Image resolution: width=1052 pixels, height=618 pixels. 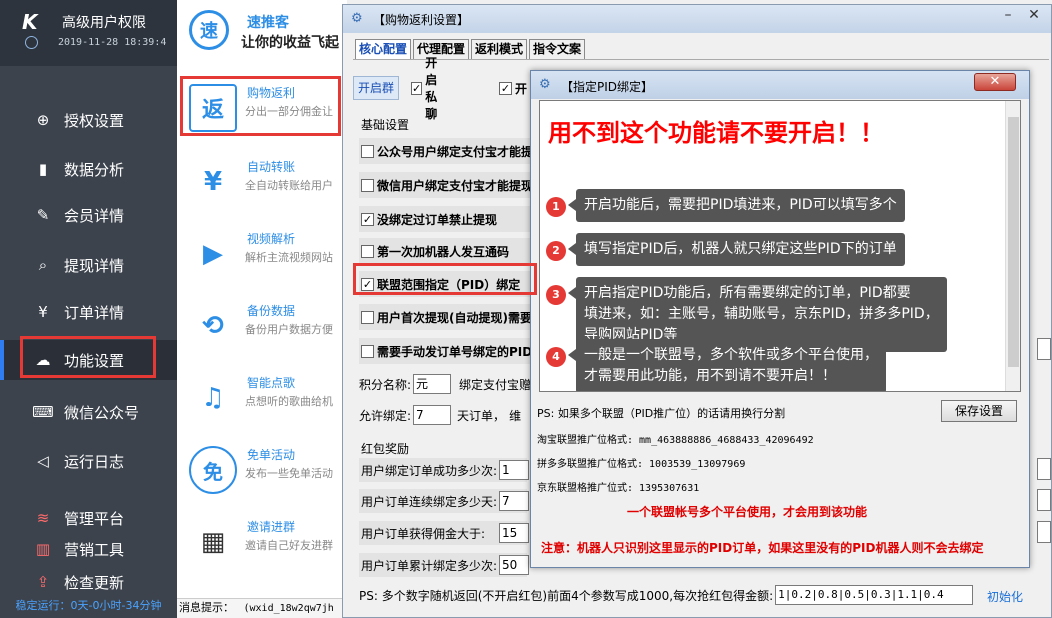 I want to click on note-line: 开启指定PID功能后，所有需要绑定的订单，PID都要, so click(x=747, y=293).